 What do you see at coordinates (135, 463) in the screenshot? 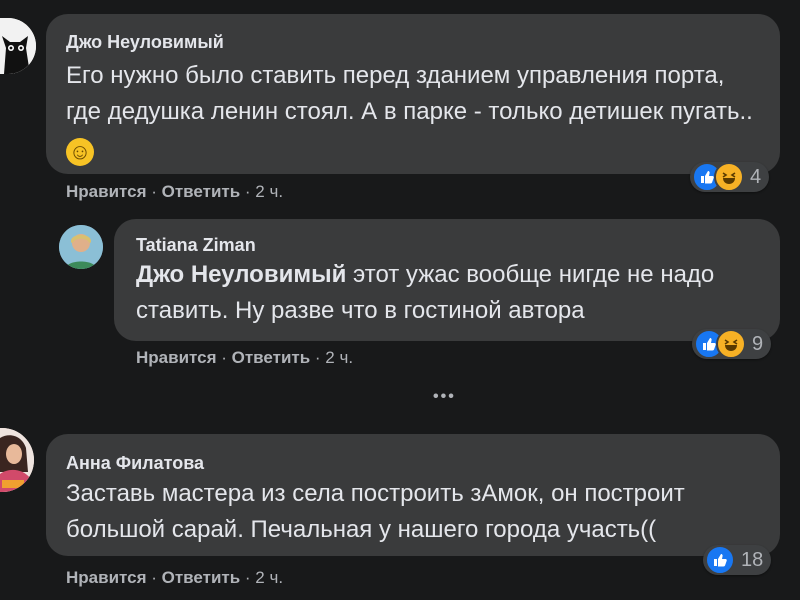
I see `comment-author: Анна Филатова` at bounding box center [135, 463].